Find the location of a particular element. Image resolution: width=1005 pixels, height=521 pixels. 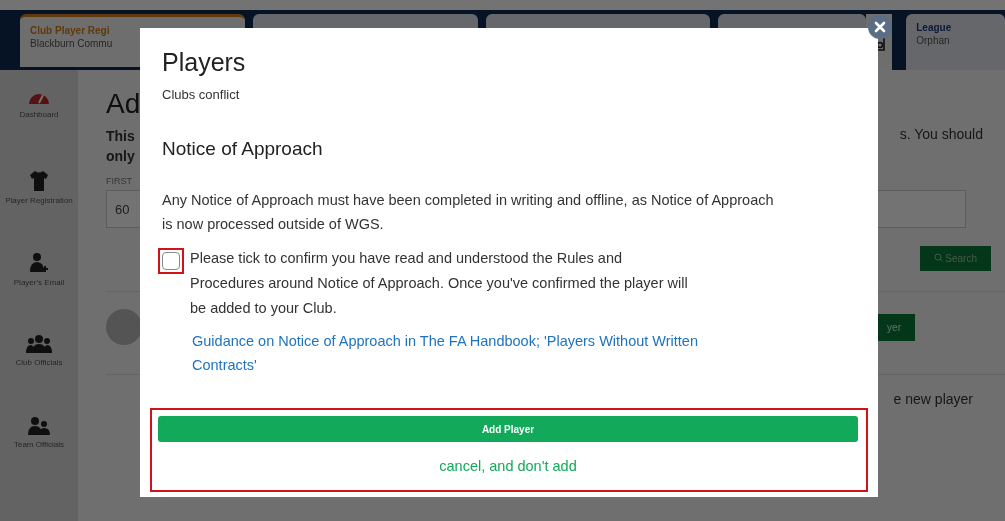

guidance-link: Guidance on Notice of Approach in The FA Handbook; 'Players Without Written Contracts' is located at coordinates (452, 353).